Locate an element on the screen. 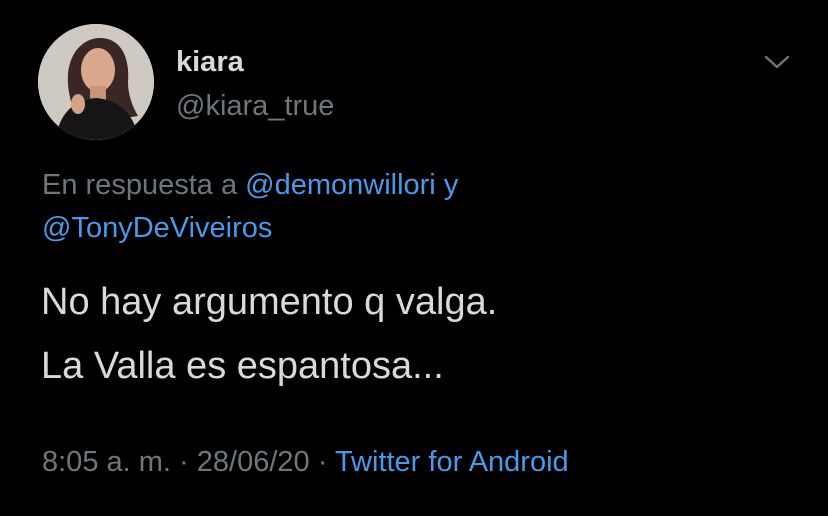  mention-link-demonwillori: @demonwillori is located at coordinates (340, 185).